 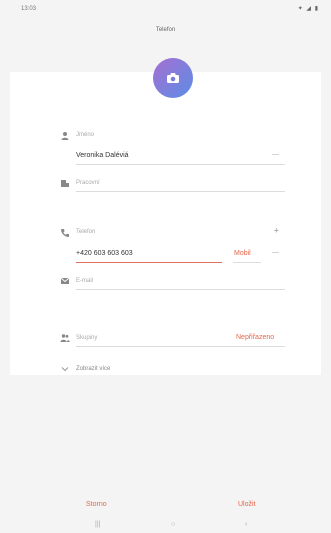 I want to click on phone-icon, so click(x=65, y=233).